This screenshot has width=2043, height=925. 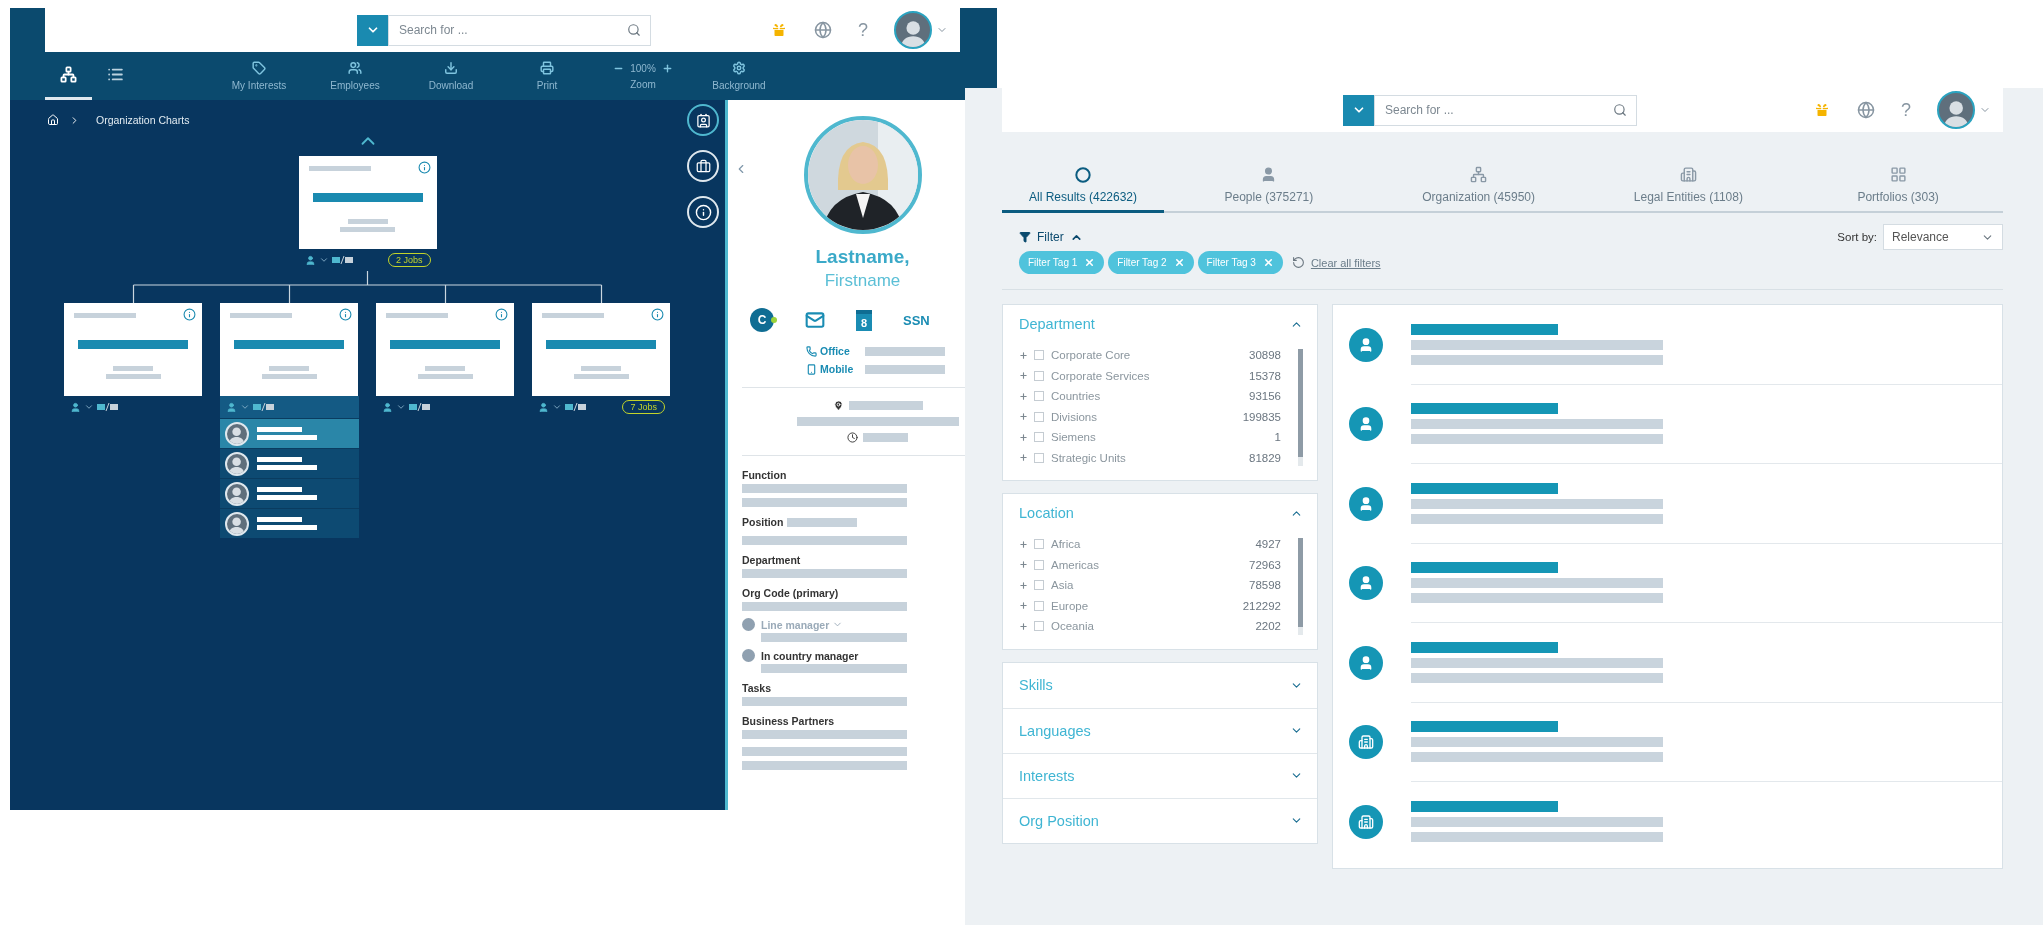 What do you see at coordinates (916, 320) in the screenshot?
I see `ssn-button: SSN` at bounding box center [916, 320].